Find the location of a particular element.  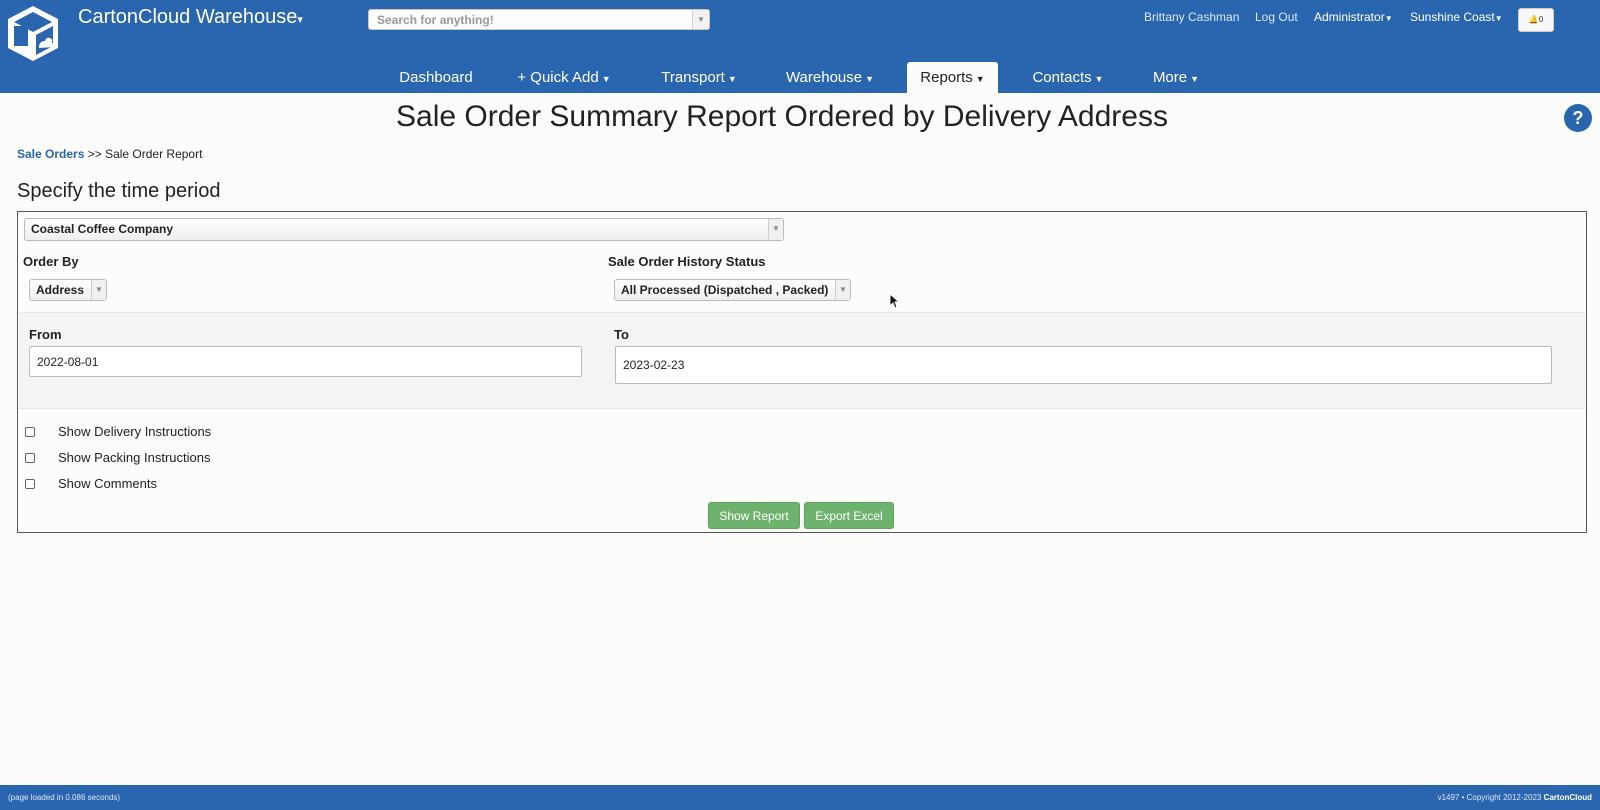

mouse-cursor-icon is located at coordinates (895, 301).